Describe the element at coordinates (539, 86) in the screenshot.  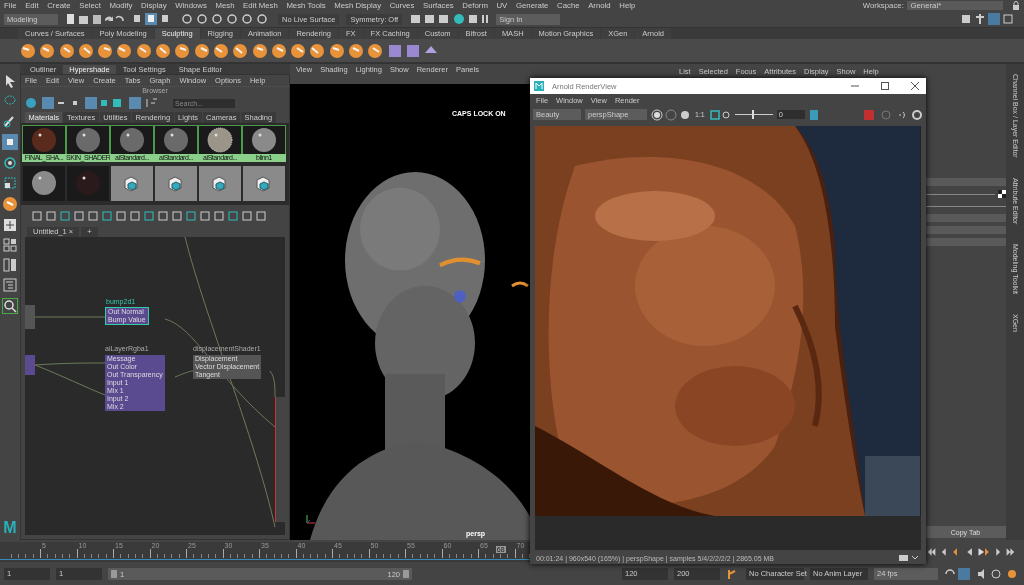
I see `app-icon` at that location.